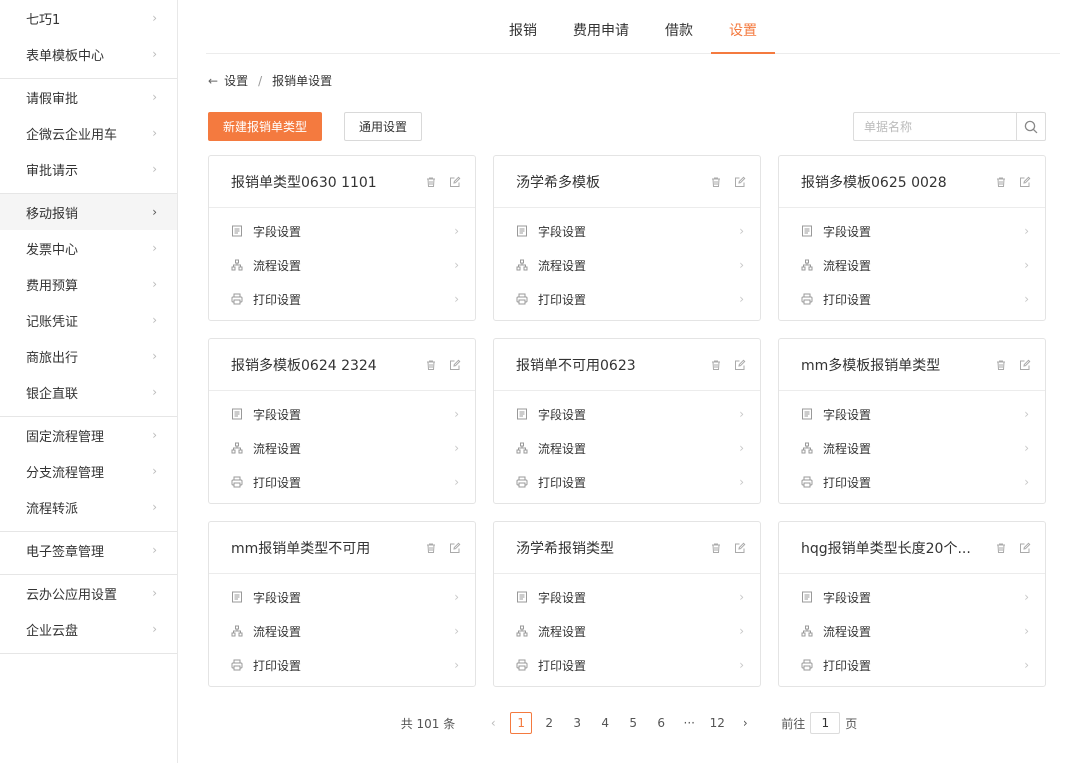 This screenshot has width=1080, height=763. I want to click on sidebar-item: 分支流程管理 ›, so click(88, 471).